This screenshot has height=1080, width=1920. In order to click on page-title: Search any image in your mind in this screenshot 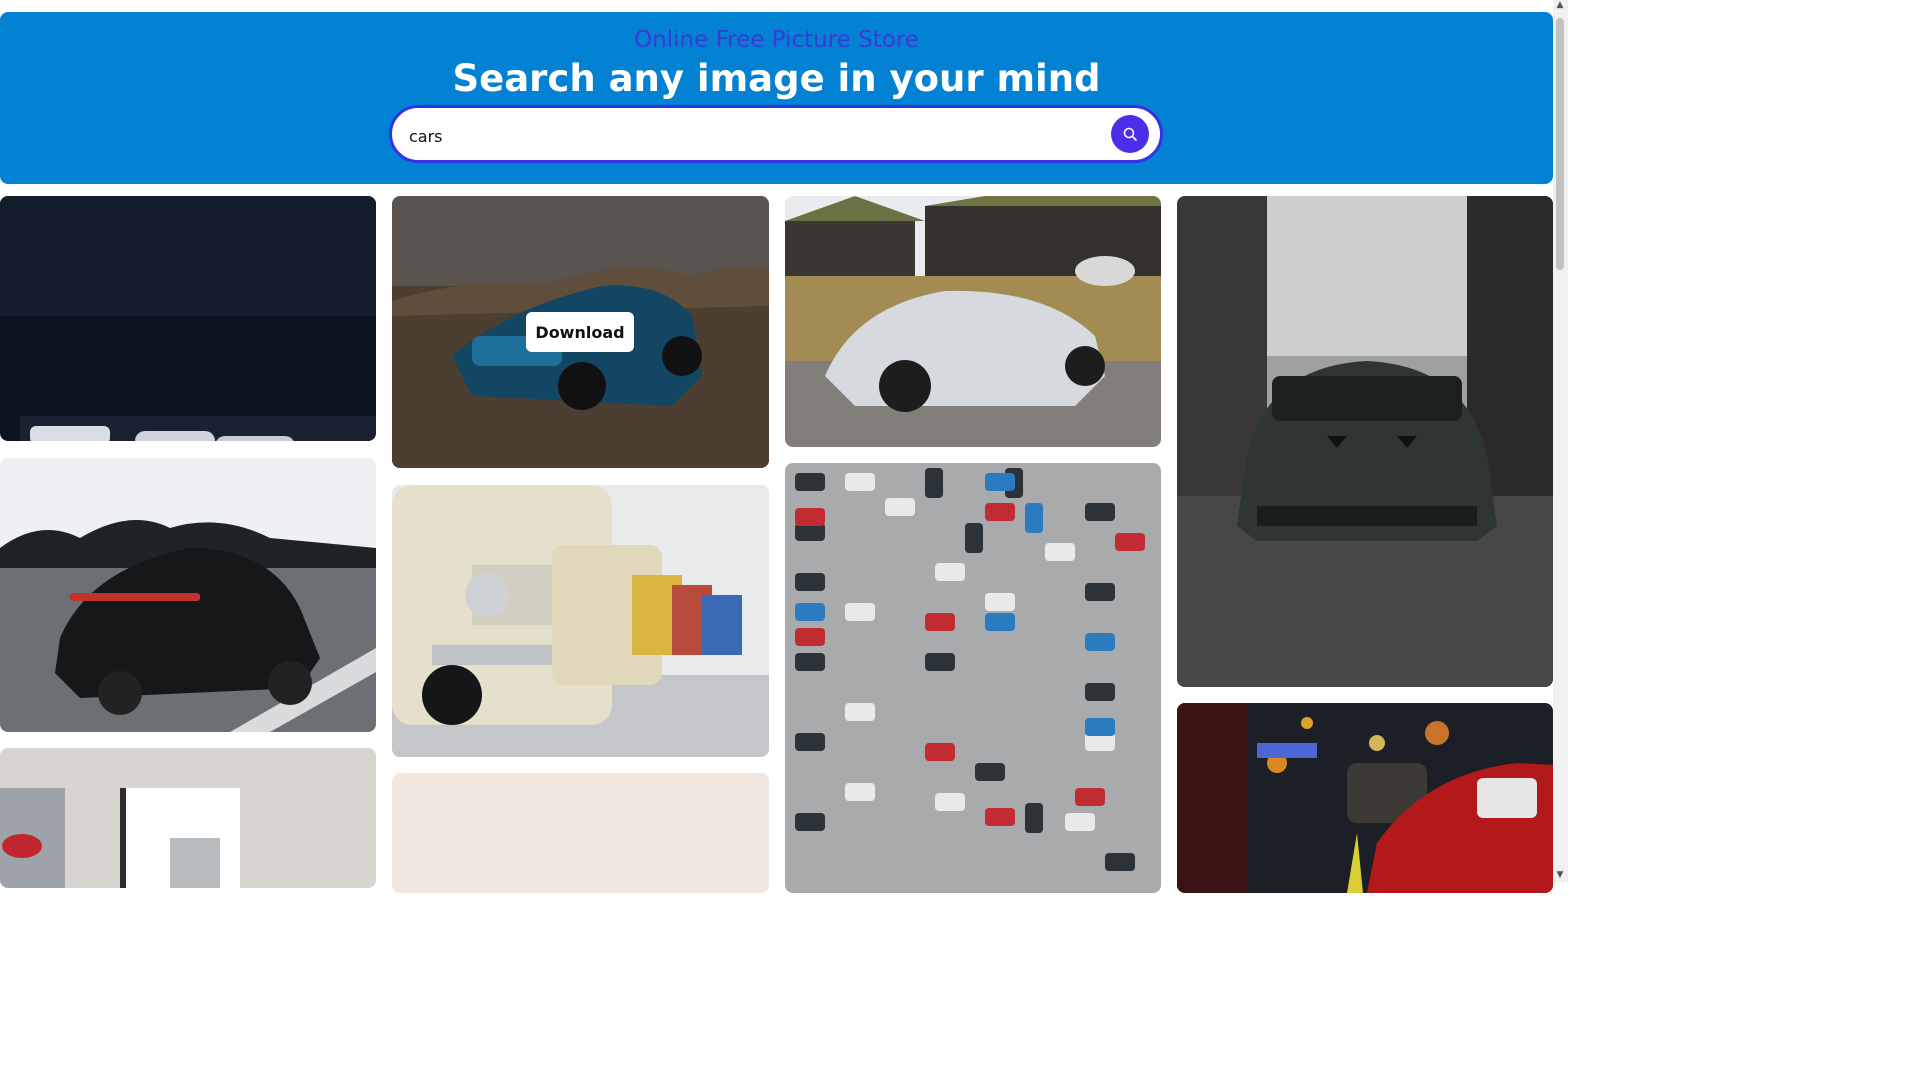, I will do `click(776, 78)`.